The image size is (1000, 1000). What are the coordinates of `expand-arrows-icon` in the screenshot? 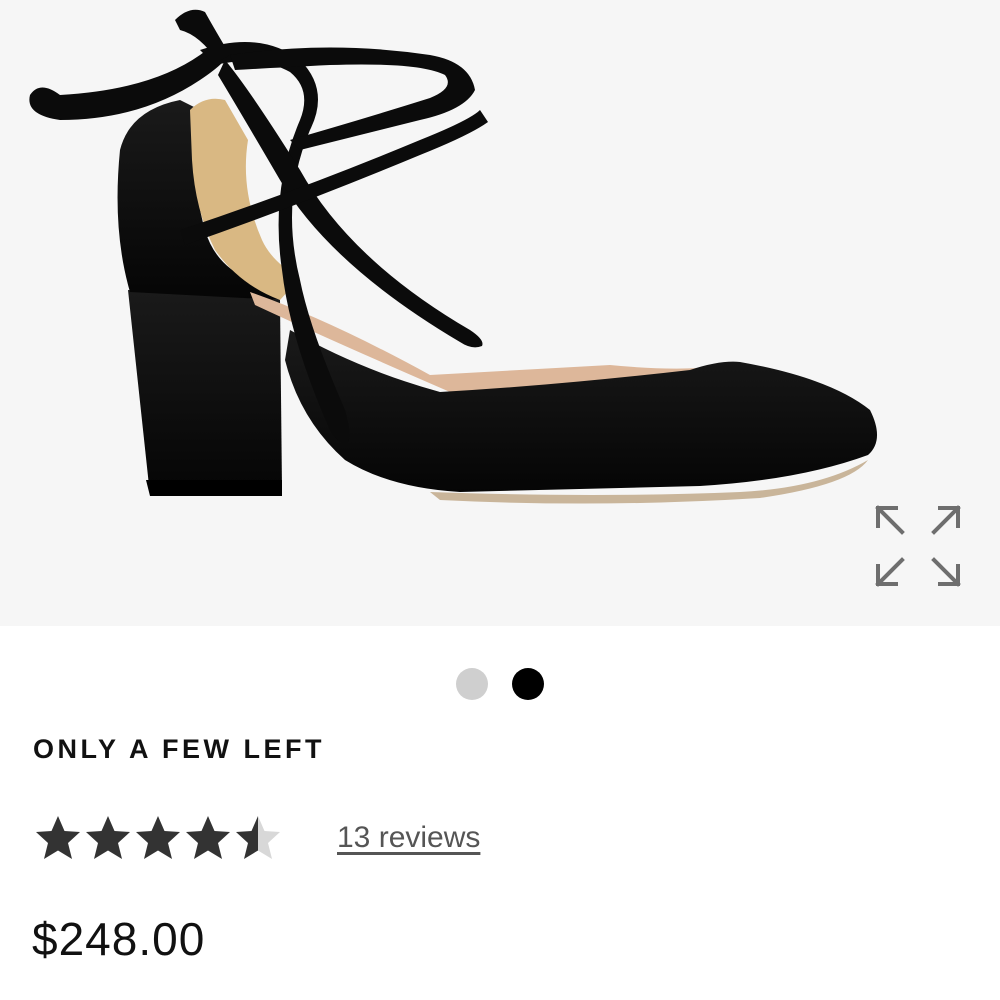 It's located at (918, 546).